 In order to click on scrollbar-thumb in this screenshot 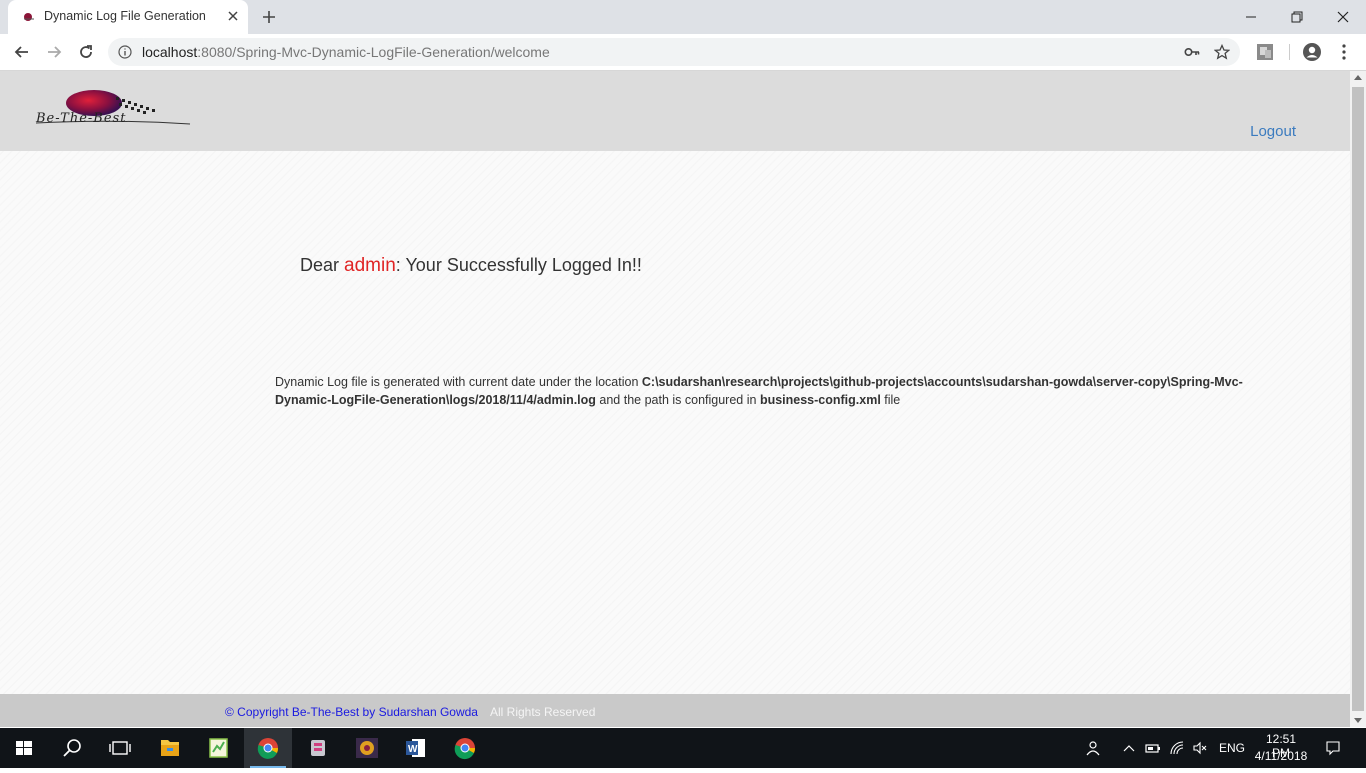, I will do `click(1358, 399)`.